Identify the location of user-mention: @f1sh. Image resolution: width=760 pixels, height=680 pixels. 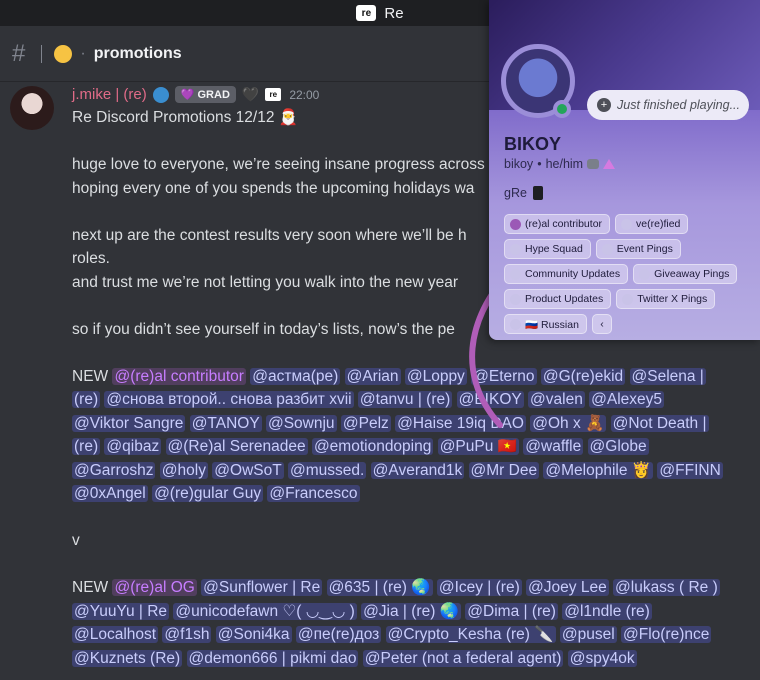
(187, 634).